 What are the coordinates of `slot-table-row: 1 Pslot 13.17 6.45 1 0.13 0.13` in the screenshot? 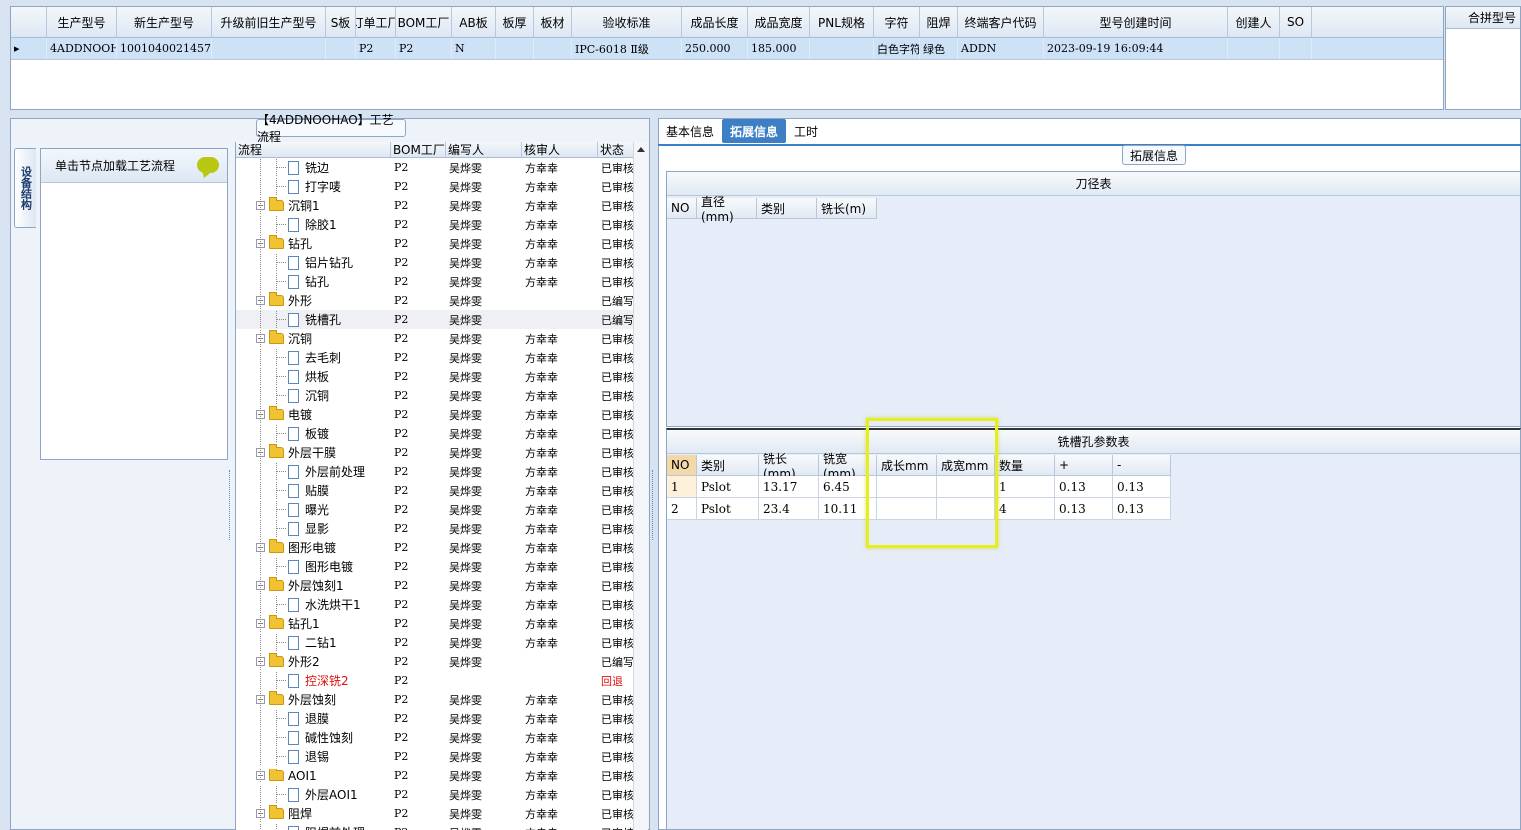 It's located at (1093, 487).